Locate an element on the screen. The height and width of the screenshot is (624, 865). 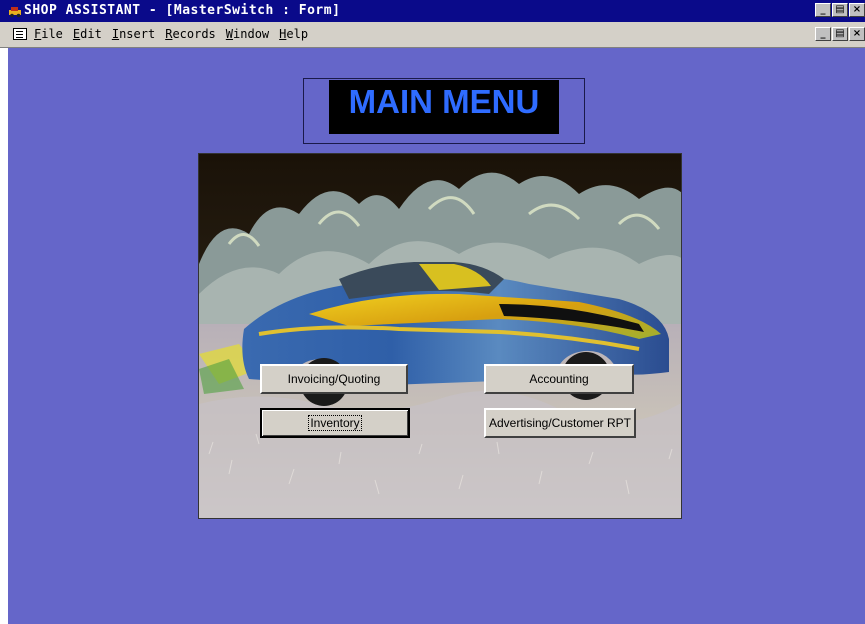
menu-records: Records is located at coordinates (190, 34).